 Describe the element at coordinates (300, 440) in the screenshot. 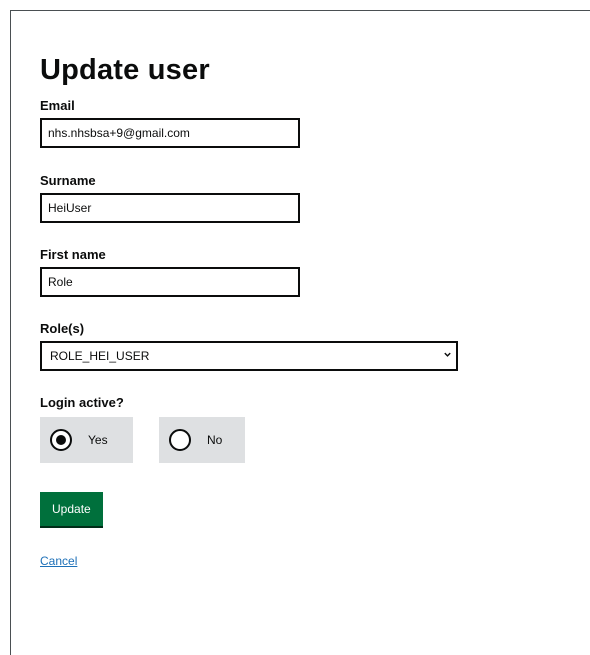

I see `login-active-radio-group: Yes No` at that location.